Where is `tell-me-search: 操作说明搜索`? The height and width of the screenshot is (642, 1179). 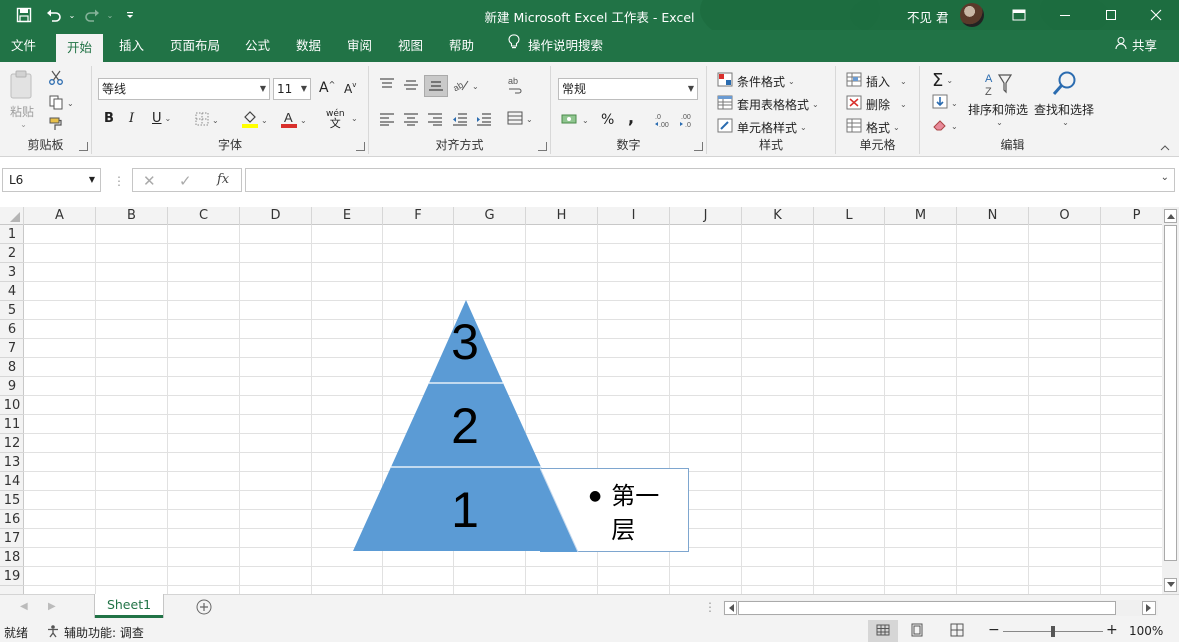 tell-me-search: 操作说明搜索 is located at coordinates (555, 46).